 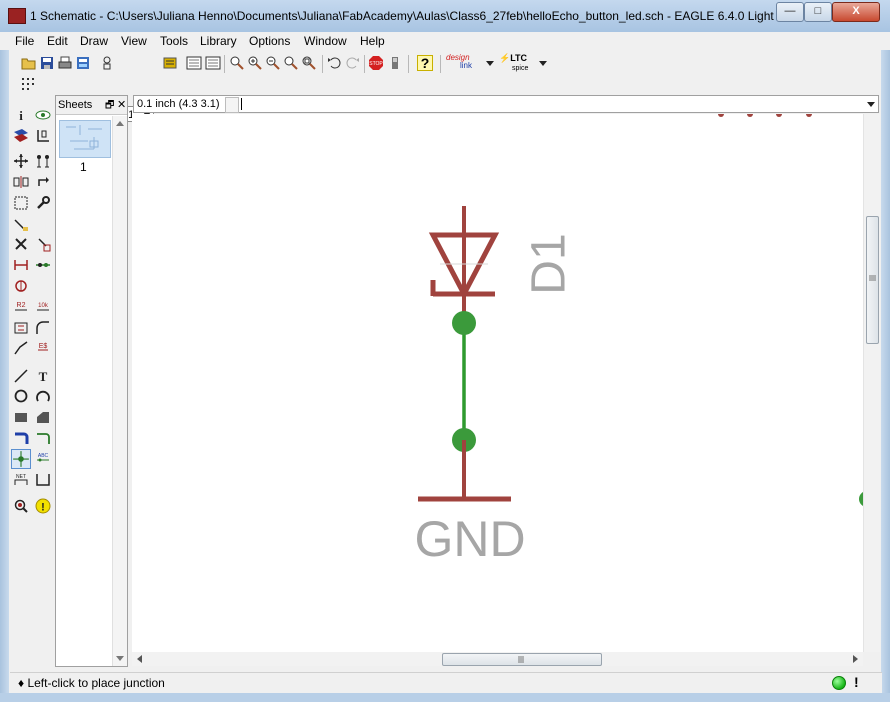 What do you see at coordinates (43, 438) in the screenshot?
I see `net-icon` at bounding box center [43, 438].